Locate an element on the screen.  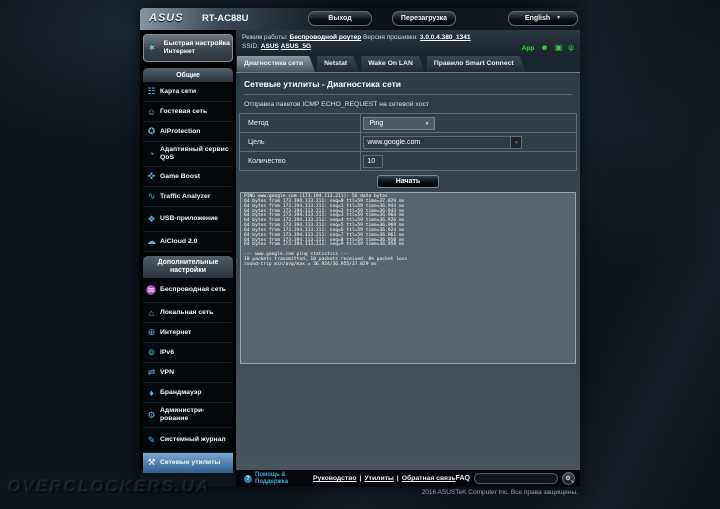
feedback-link: Обратная связь is located at coordinates (429, 478).